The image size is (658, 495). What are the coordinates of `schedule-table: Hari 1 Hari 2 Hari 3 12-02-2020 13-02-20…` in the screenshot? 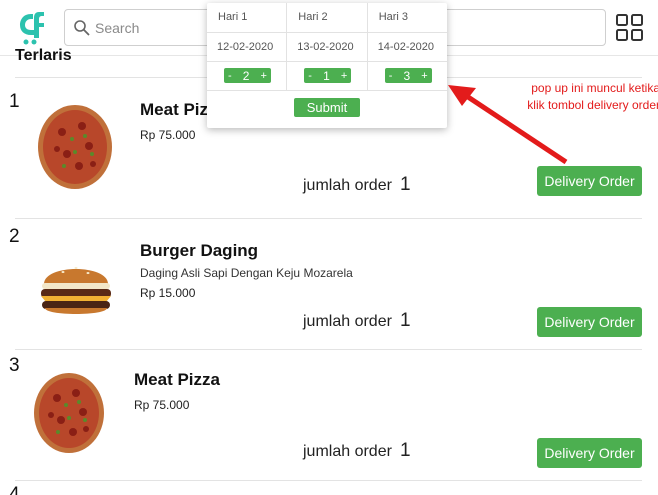 It's located at (327, 47).